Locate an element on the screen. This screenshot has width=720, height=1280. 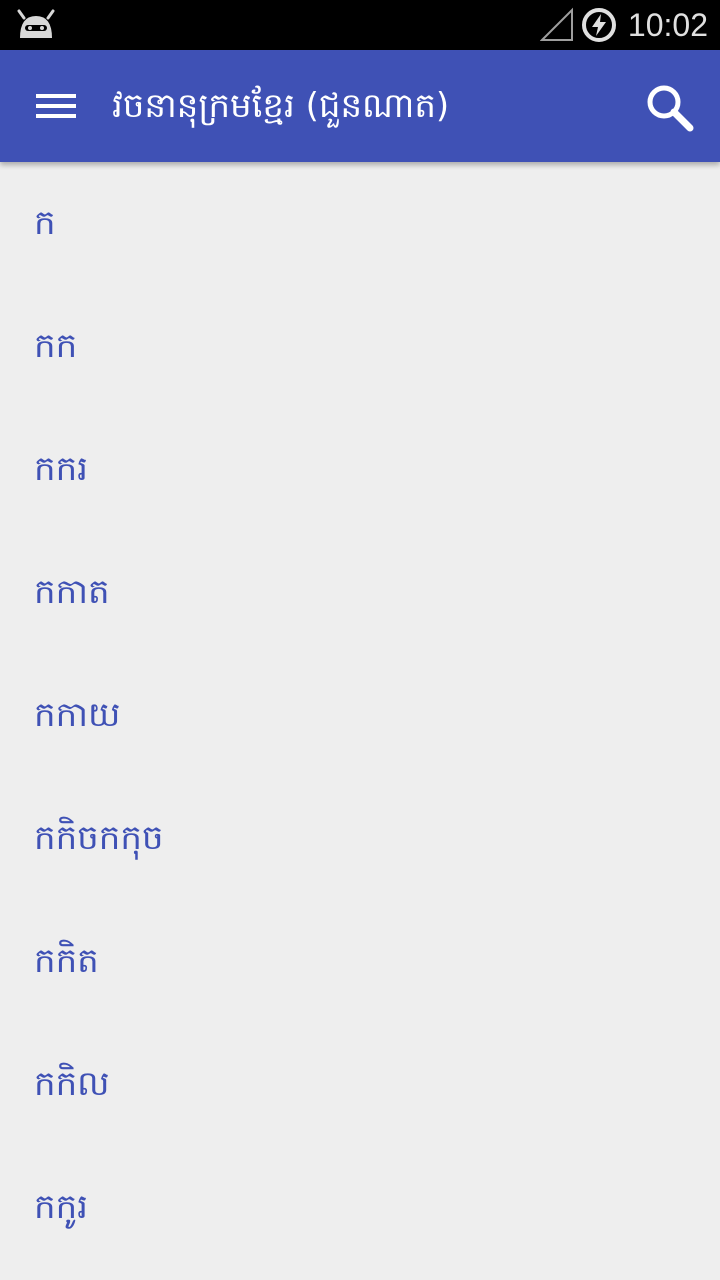
page-title: វចនានុក្រមខ្មែរ (ជួនណាត) is located at coordinates (281, 106).